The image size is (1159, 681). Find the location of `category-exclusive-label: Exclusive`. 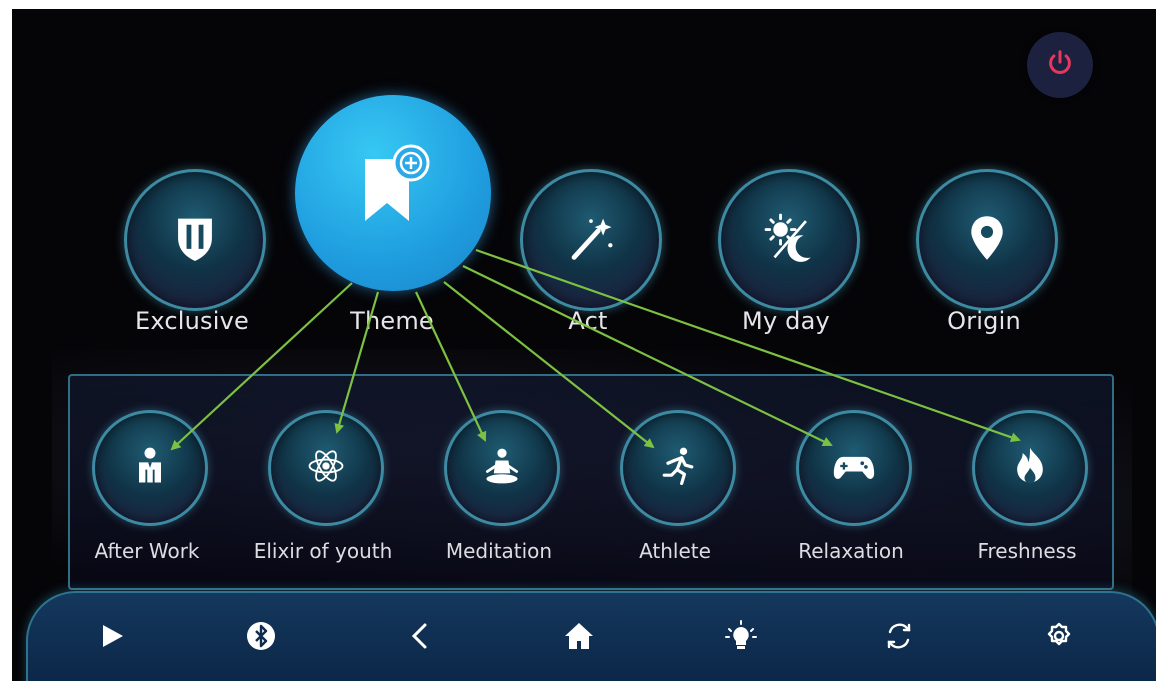

category-exclusive-label: Exclusive is located at coordinates (192, 321).